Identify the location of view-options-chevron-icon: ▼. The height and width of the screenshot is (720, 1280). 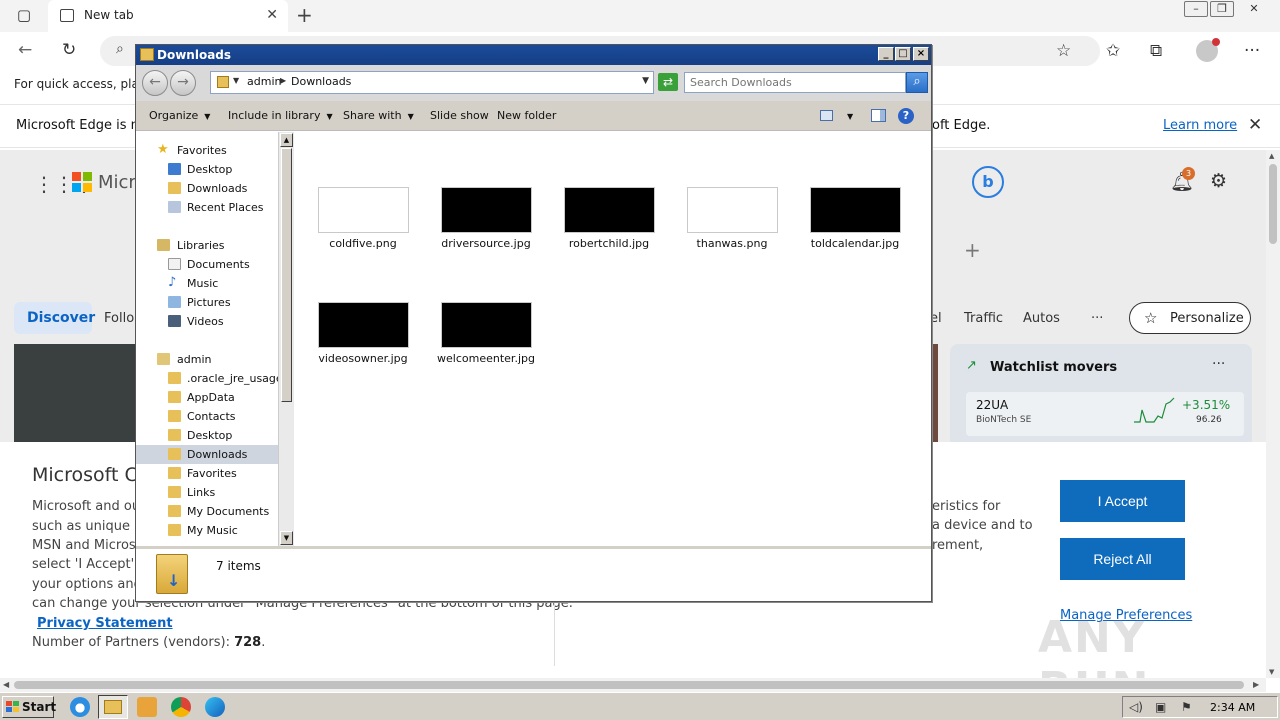
(850, 116).